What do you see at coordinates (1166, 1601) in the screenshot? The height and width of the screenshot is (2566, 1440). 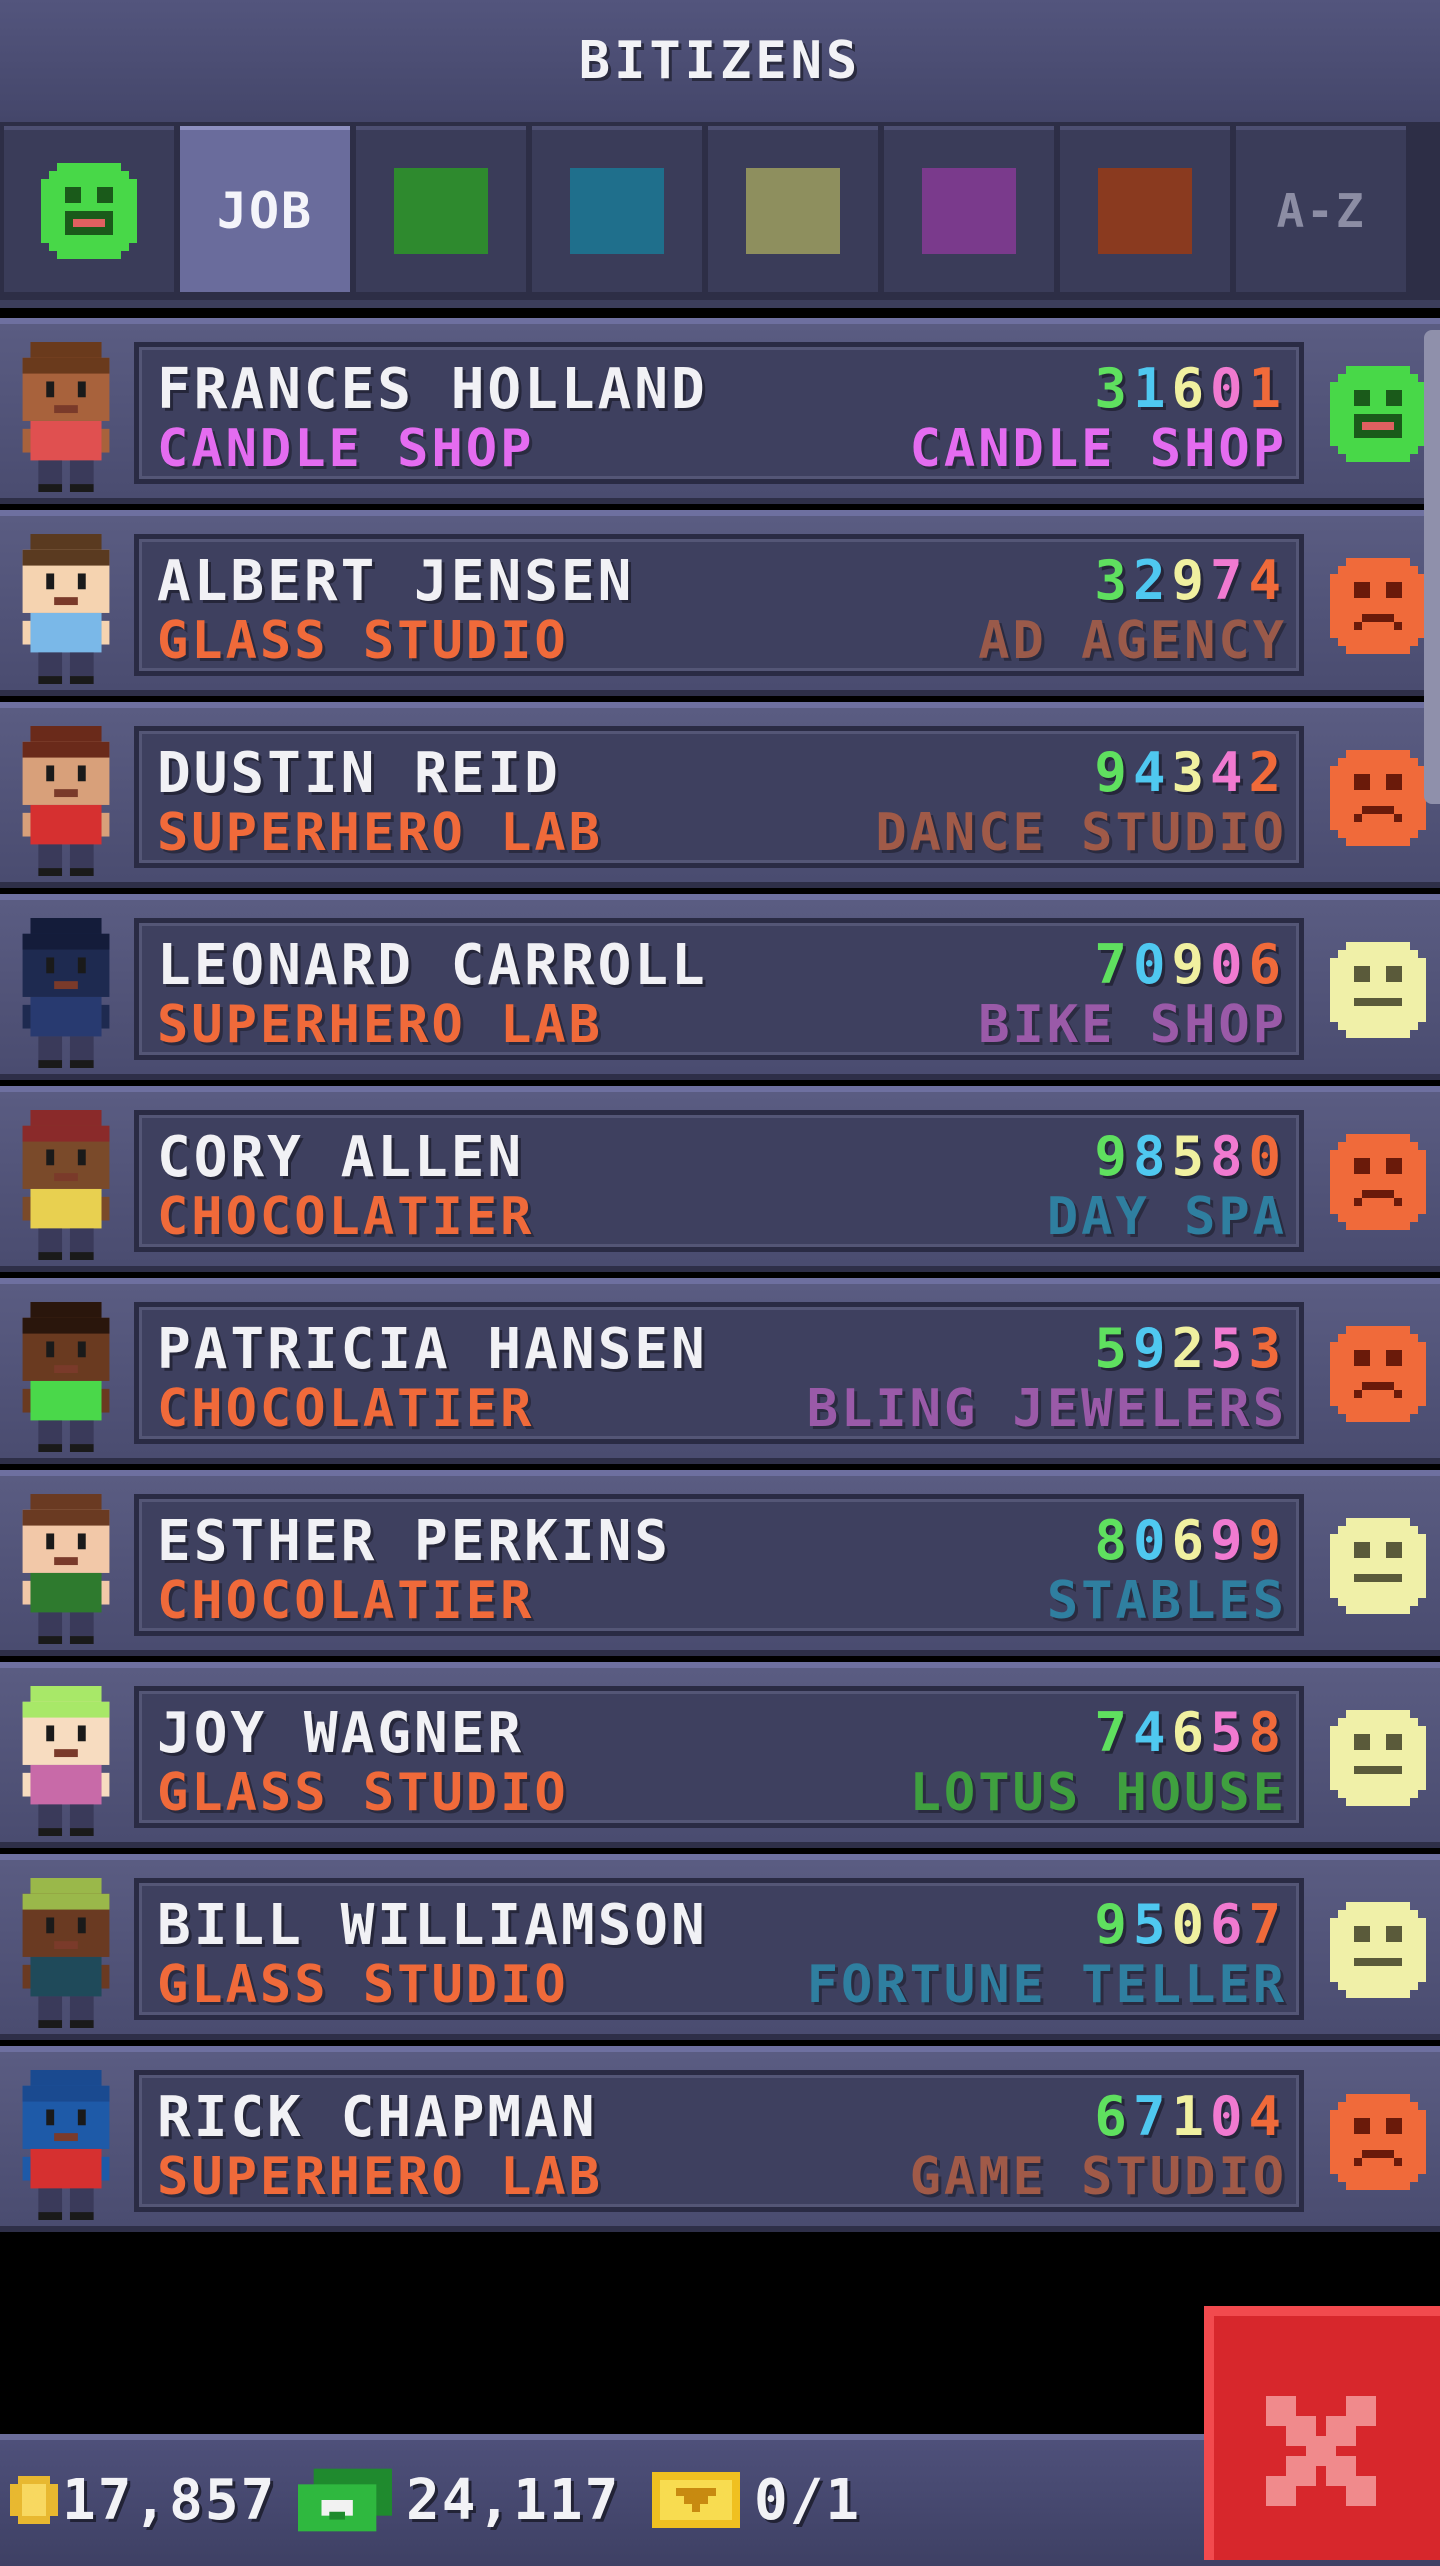 I see `bitizen-workplace: STABLES` at bounding box center [1166, 1601].